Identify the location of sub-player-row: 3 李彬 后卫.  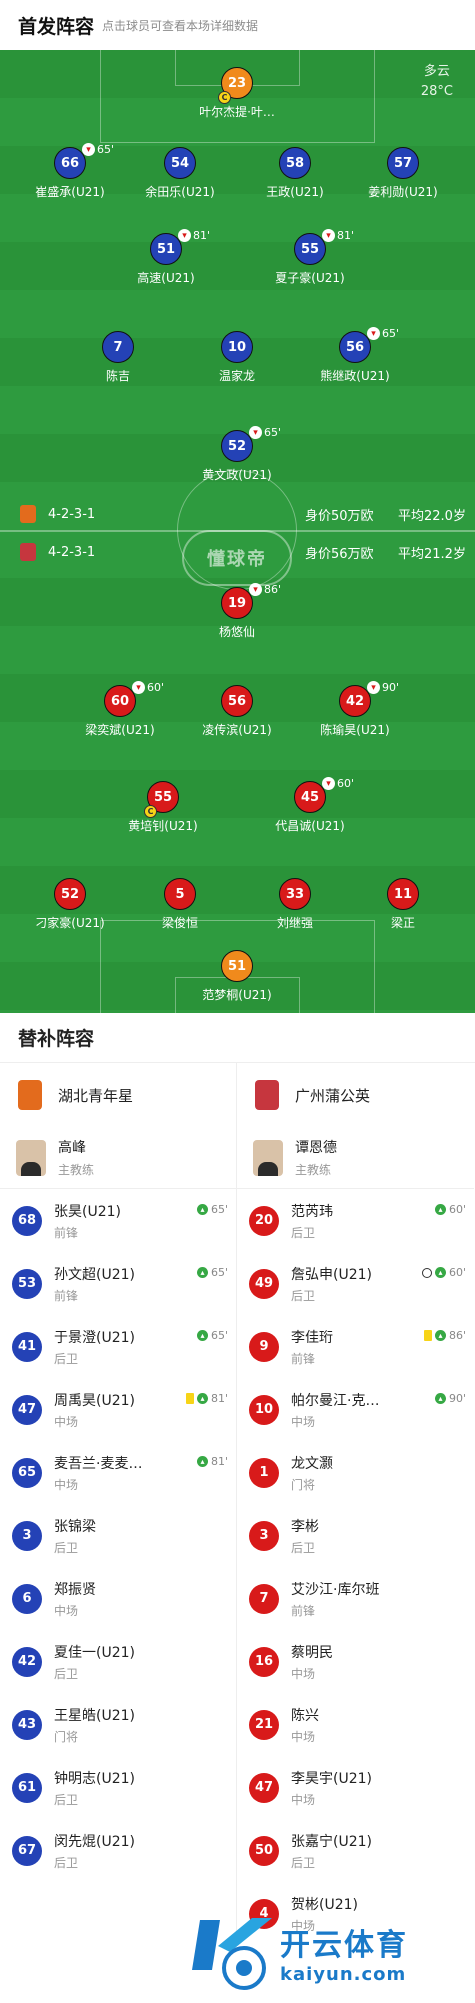
(355, 1535).